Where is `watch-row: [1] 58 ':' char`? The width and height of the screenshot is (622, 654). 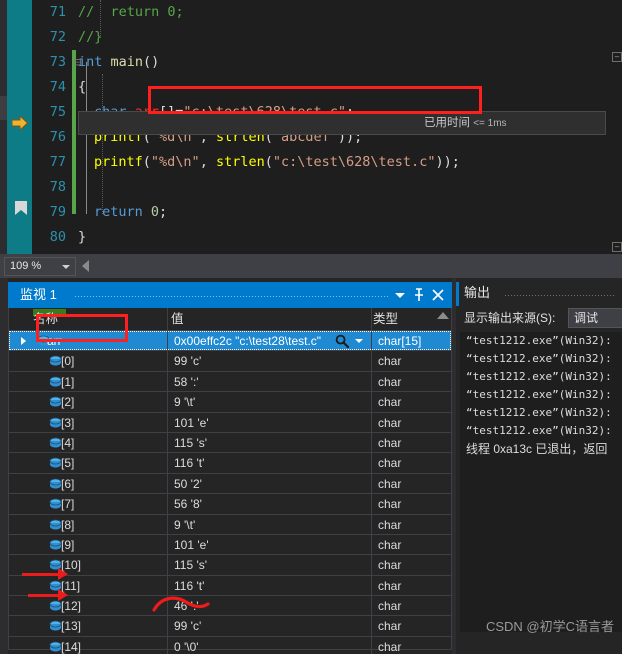 watch-row: [1] 58 ':' char is located at coordinates (230, 382).